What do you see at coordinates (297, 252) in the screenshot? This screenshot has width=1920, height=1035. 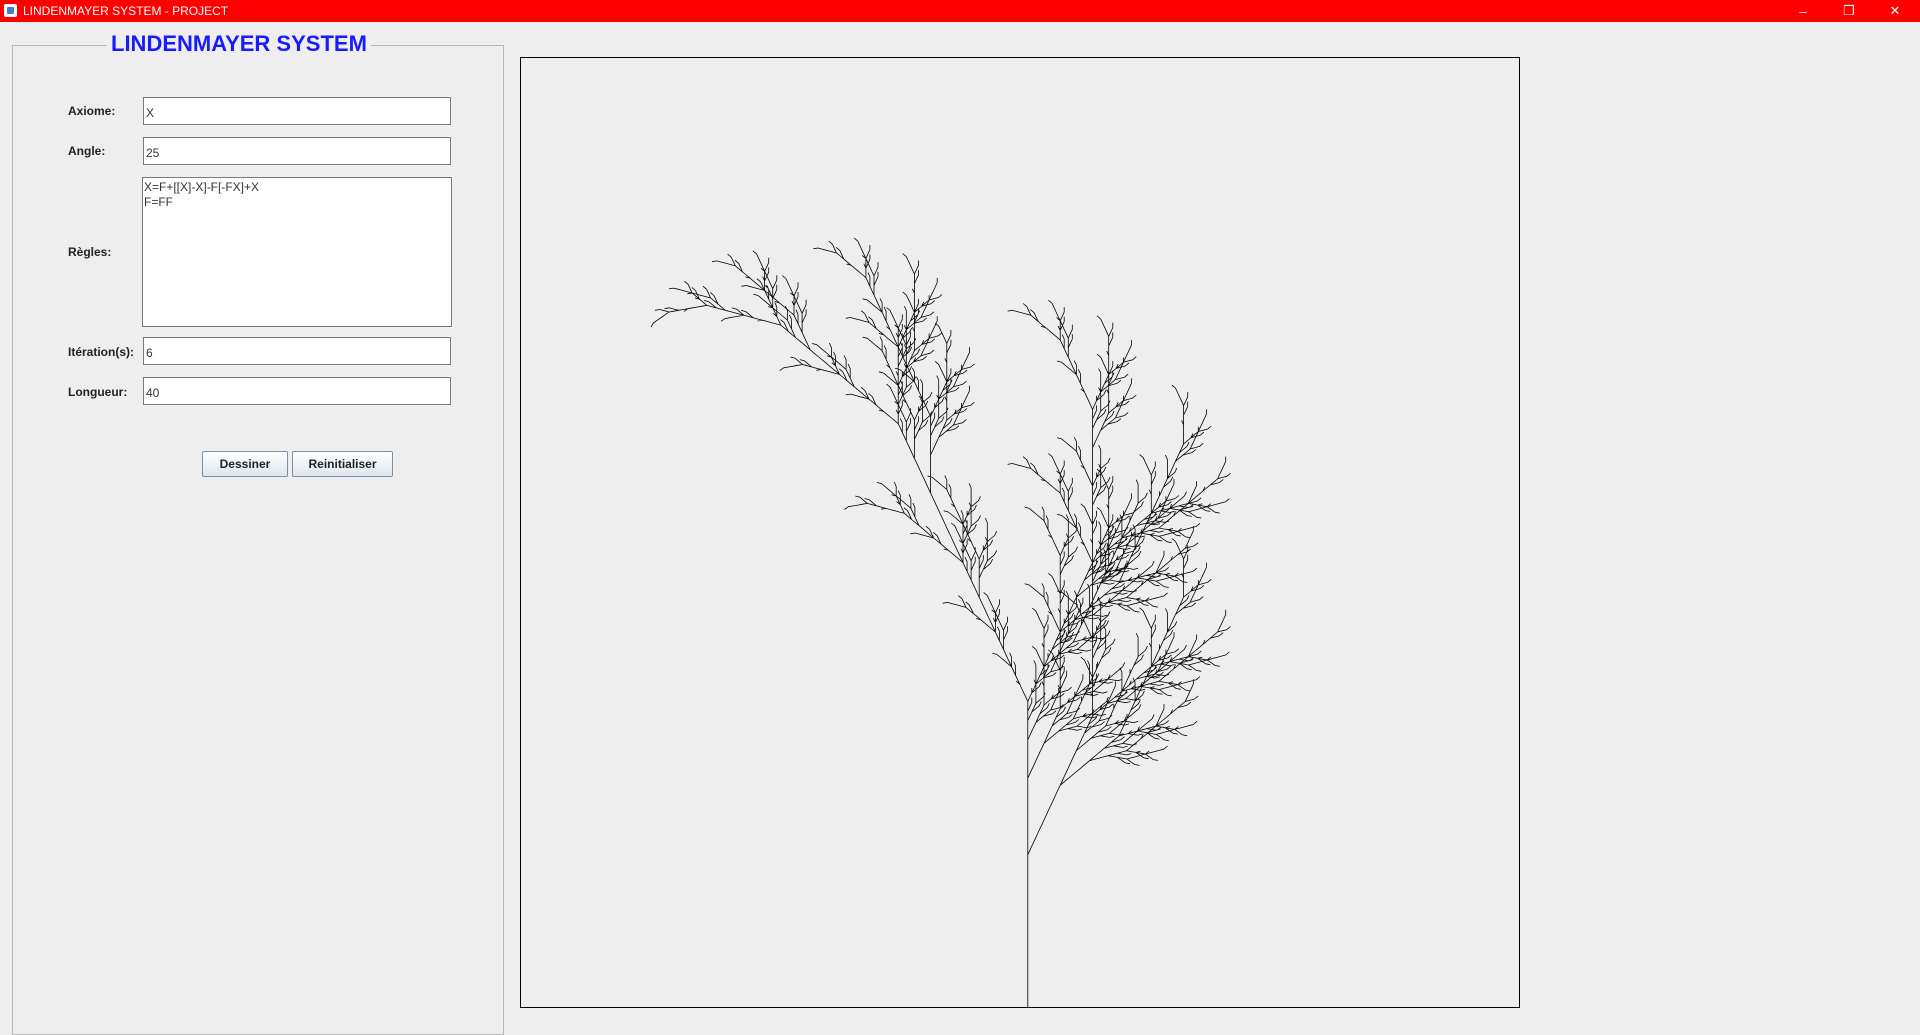 I see `rules-textarea: X=F+[[X]-X]-F[-FX]+X F=FF` at bounding box center [297, 252].